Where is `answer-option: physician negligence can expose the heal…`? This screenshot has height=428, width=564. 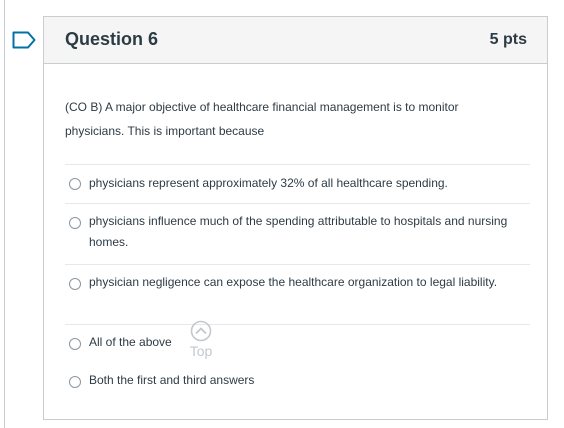
answer-option: physician negligence can expose the heal… is located at coordinates (297, 294).